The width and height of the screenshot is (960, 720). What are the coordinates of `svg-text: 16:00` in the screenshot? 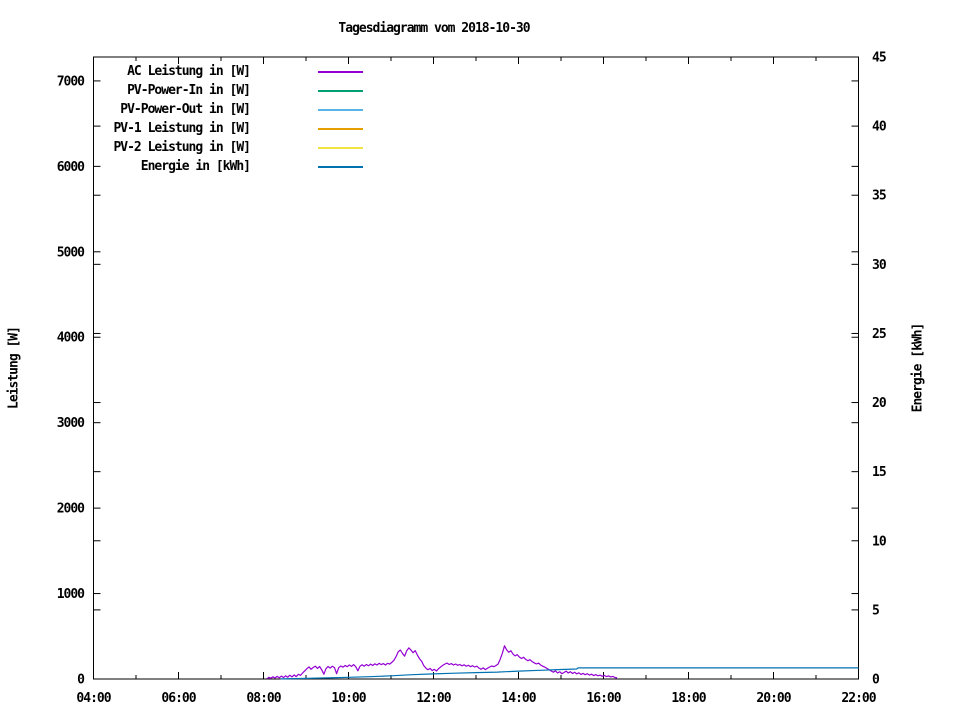 It's located at (603, 698).